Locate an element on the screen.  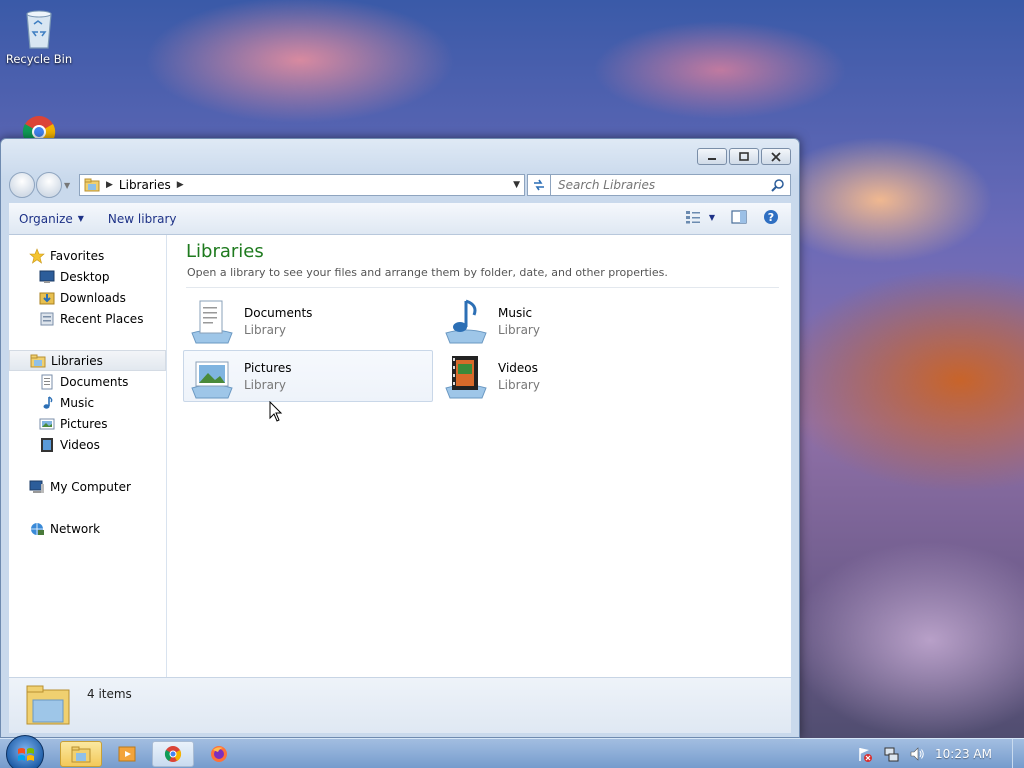
close-button is located at coordinates (776, 156).